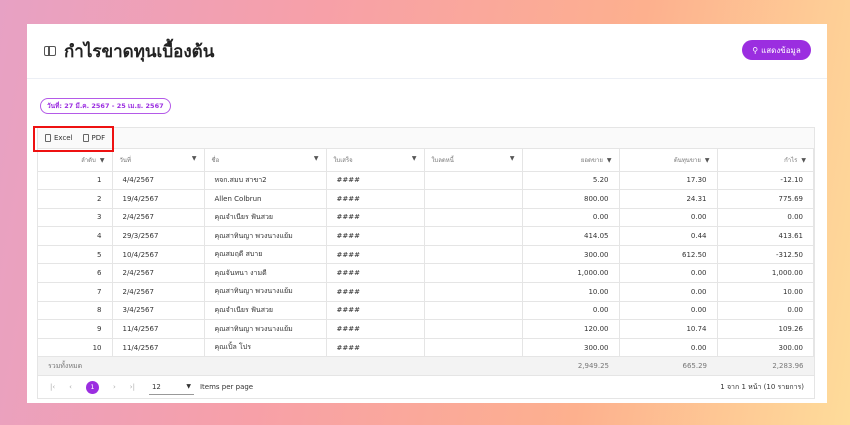 The image size is (850, 425). I want to click on table-cell: 414.05, so click(571, 236).